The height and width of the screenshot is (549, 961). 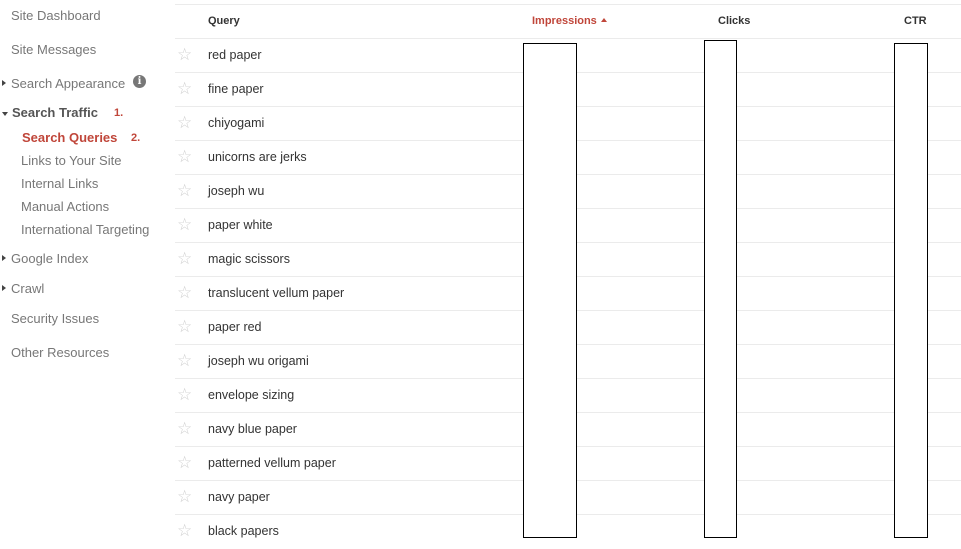 I want to click on nav-site-messages: Site Messages, so click(x=53, y=49).